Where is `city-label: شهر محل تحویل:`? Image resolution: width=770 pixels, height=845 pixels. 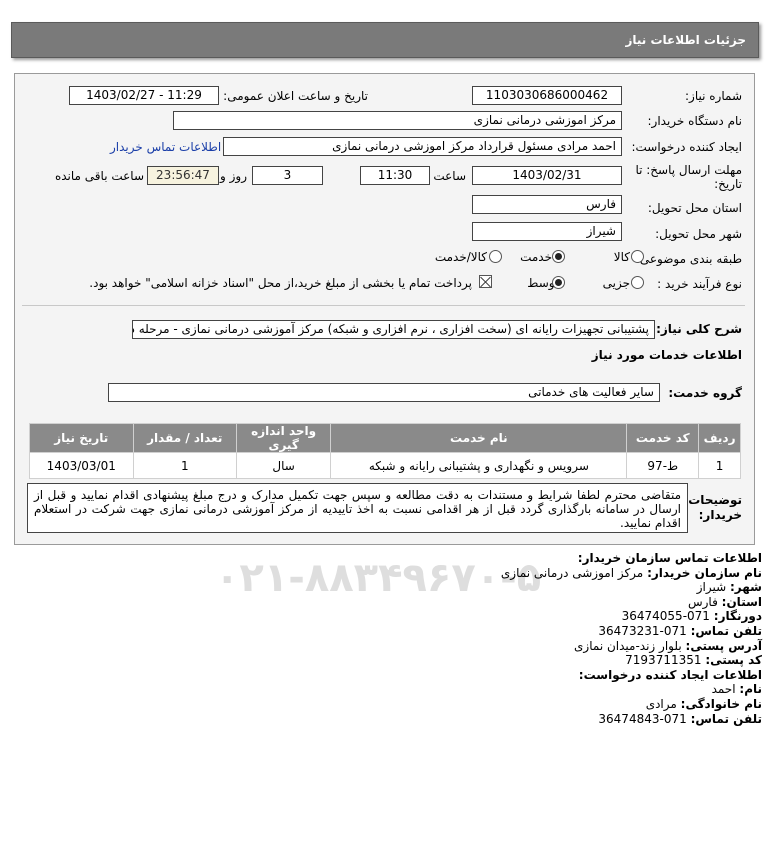 city-label: شهر محل تحویل: is located at coordinates (698, 234).